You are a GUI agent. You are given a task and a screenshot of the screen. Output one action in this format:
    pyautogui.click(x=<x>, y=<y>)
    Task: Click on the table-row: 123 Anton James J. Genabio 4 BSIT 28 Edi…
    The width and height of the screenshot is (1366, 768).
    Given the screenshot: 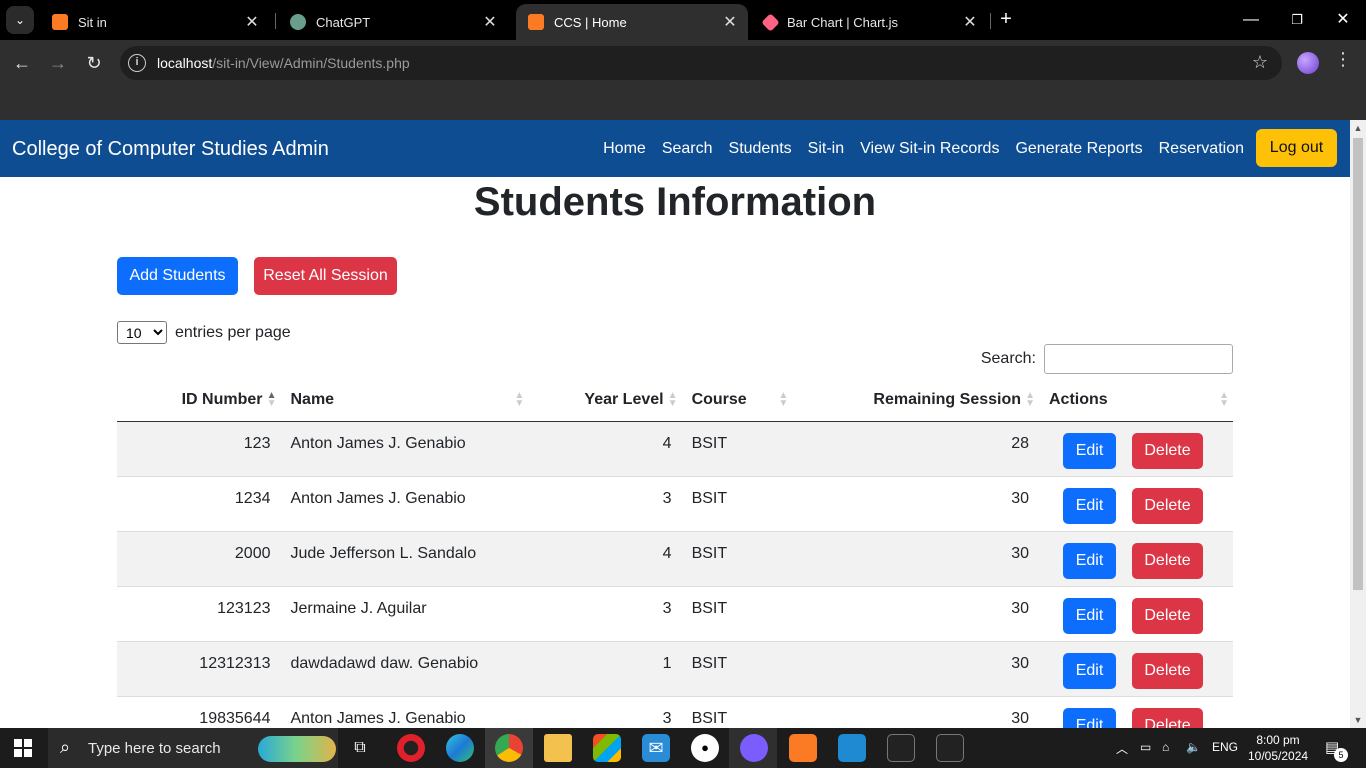 What is the action you would take?
    pyautogui.click(x=675, y=449)
    